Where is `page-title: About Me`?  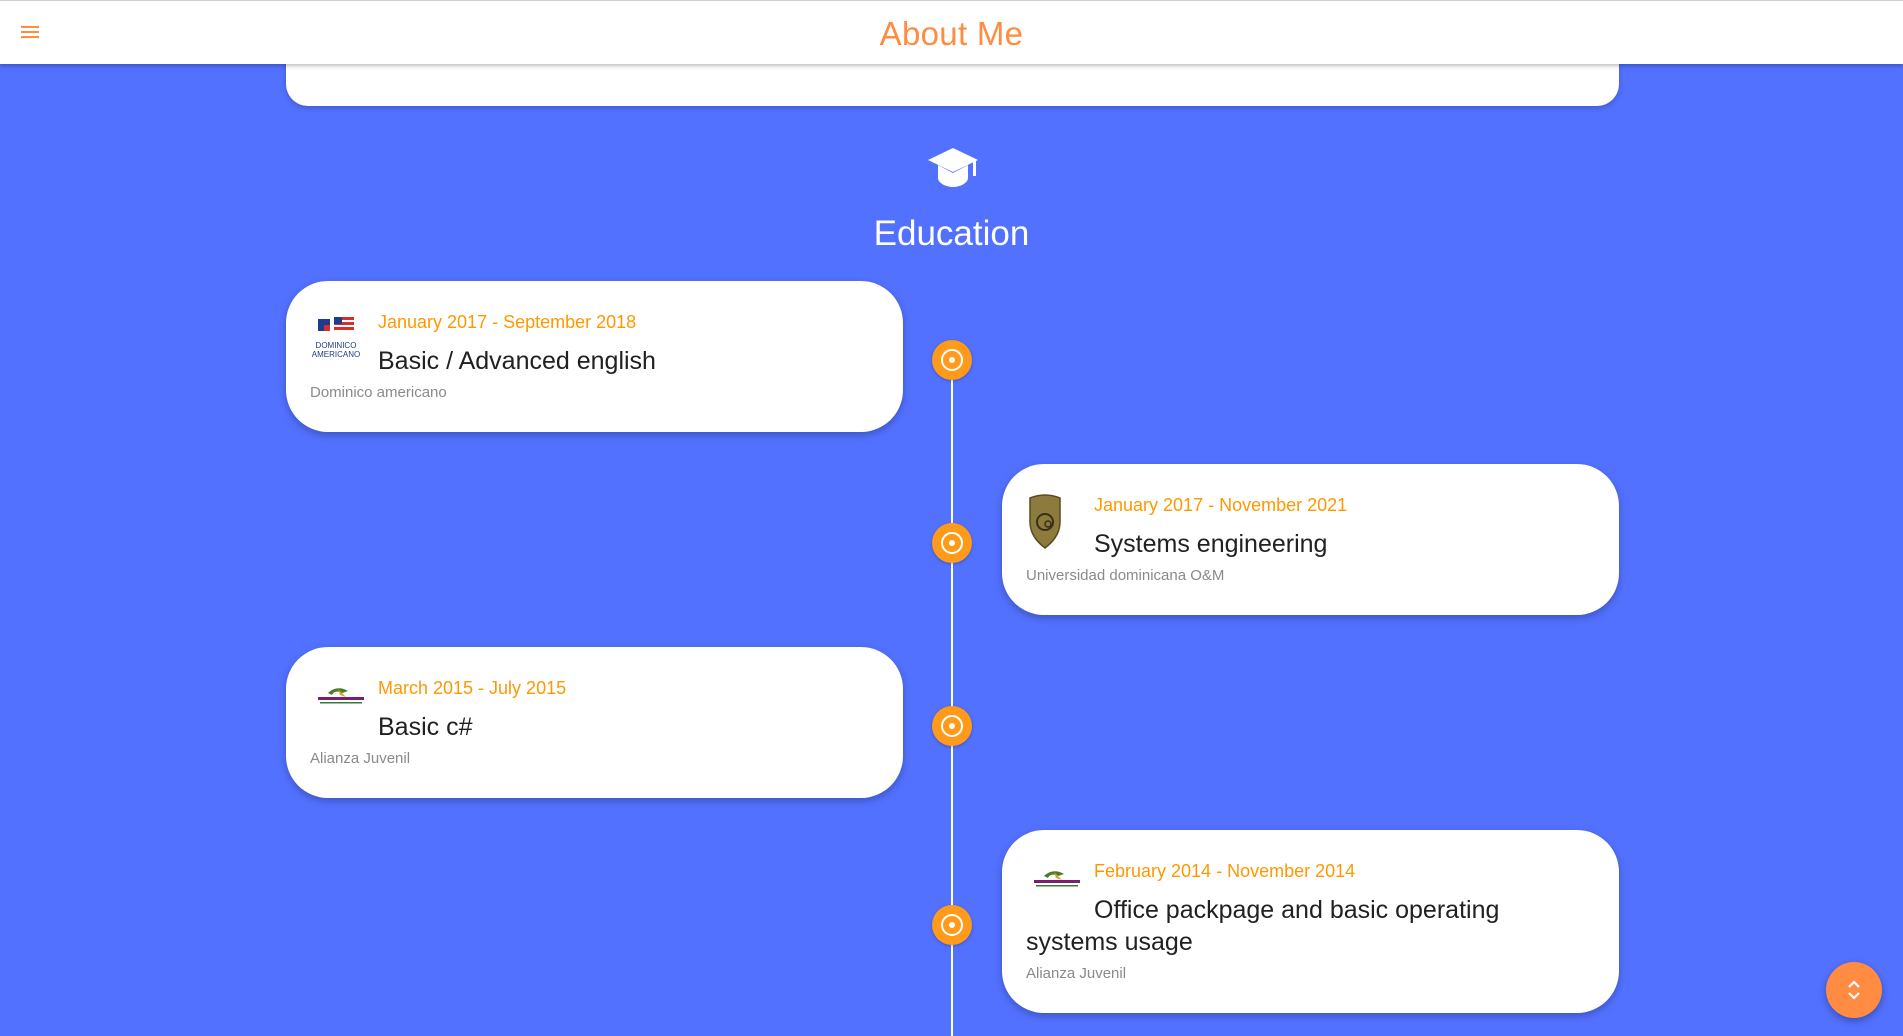
page-title: About Me is located at coordinates (951, 33).